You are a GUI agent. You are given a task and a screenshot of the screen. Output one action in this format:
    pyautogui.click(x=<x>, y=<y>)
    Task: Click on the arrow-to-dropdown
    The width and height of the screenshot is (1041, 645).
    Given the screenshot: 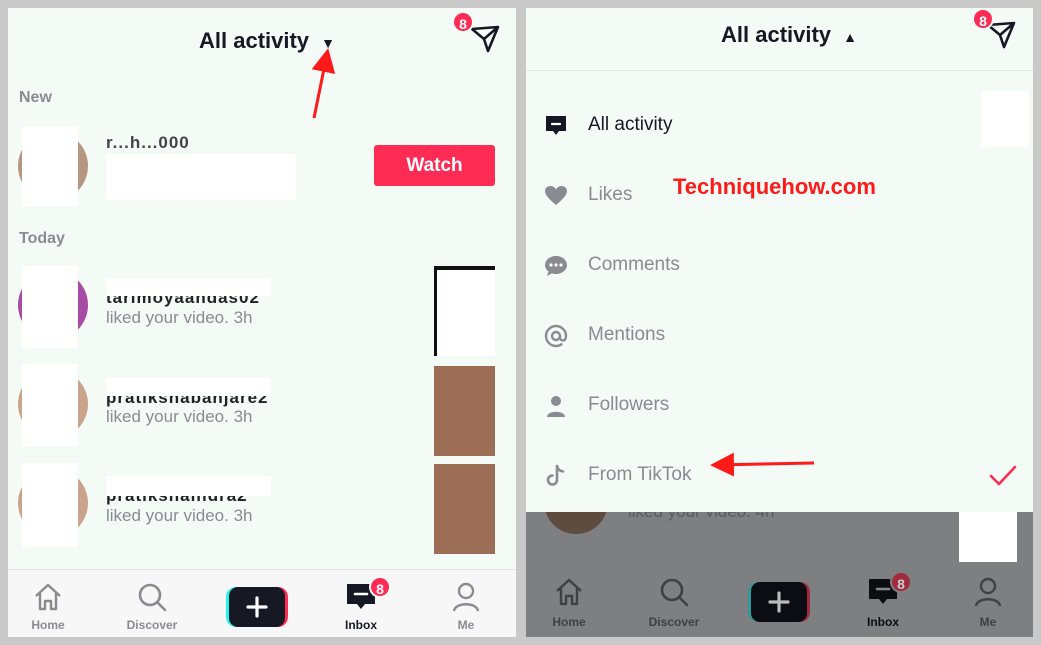 What is the action you would take?
    pyautogui.click(x=323, y=83)
    